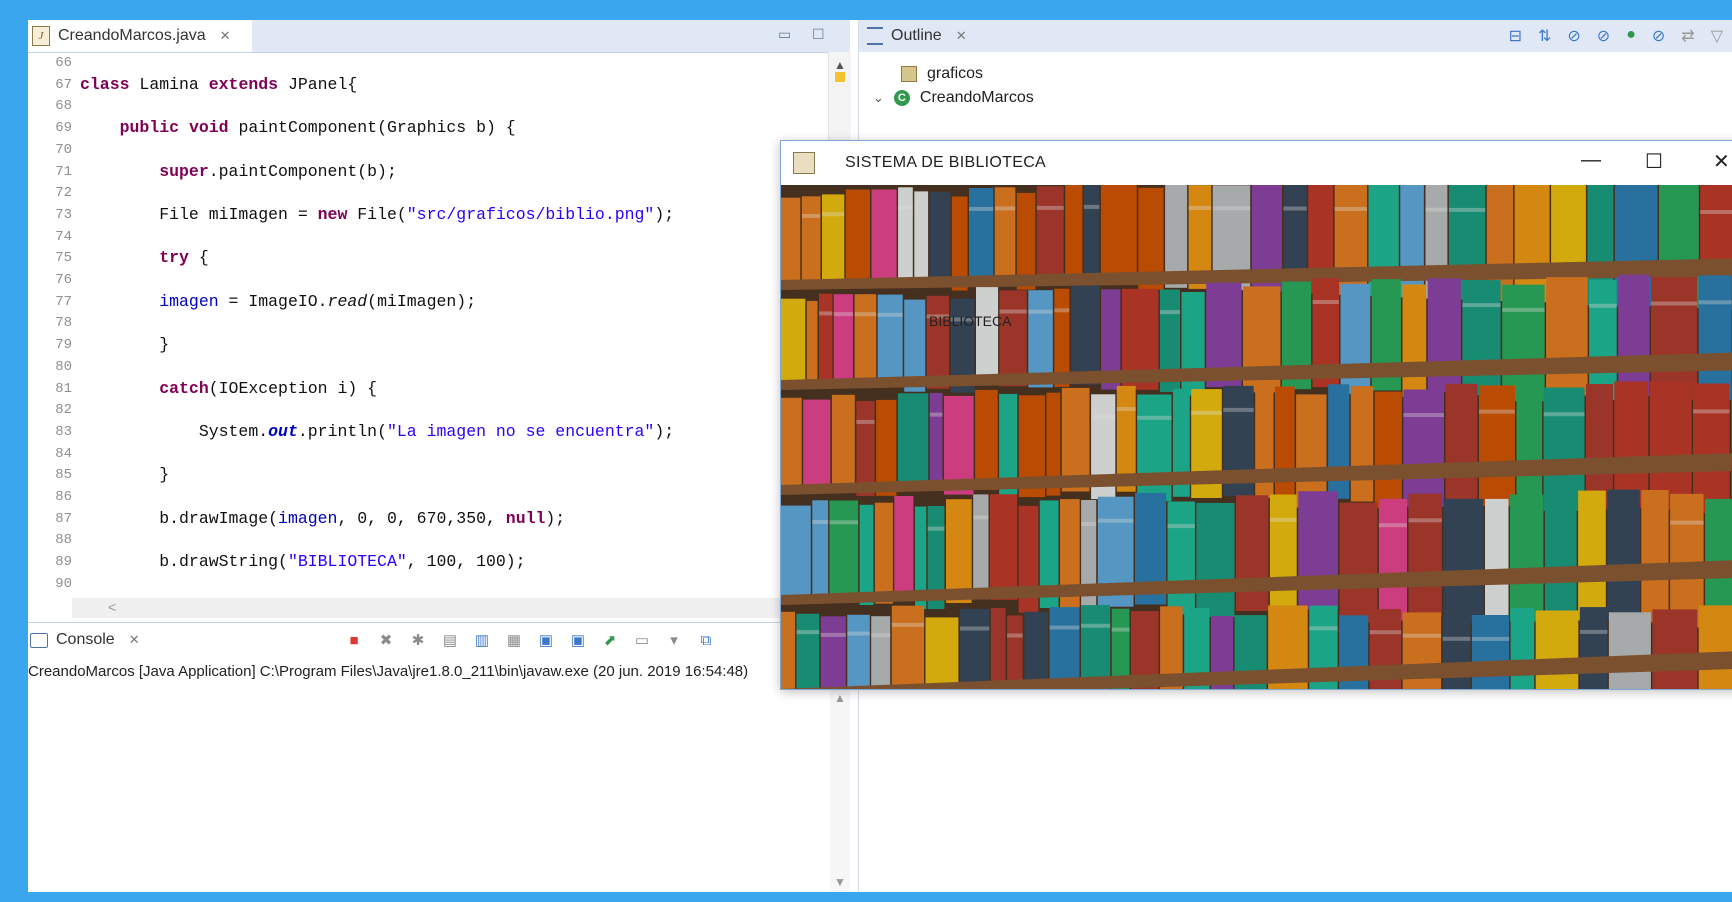 The width and height of the screenshot is (1732, 902). Describe the element at coordinates (278, 302) in the screenshot. I see `code-line: imagen = ImageIO.read(miImagen);` at that location.